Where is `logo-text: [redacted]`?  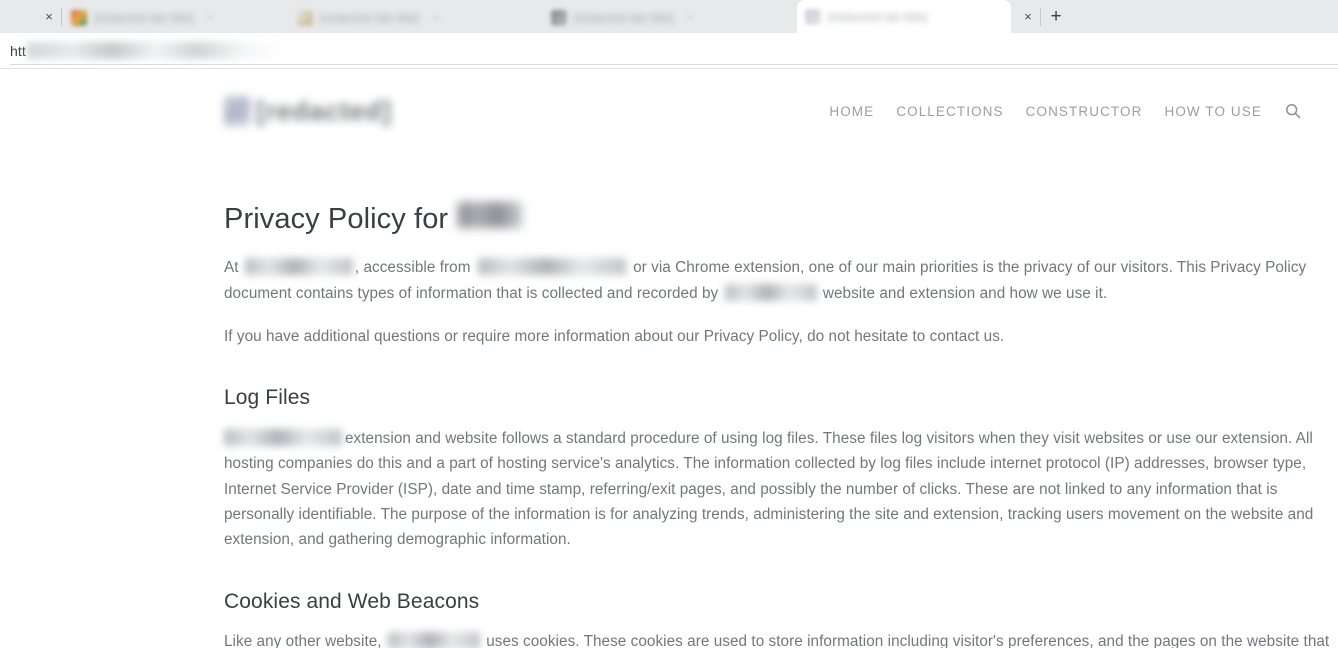 logo-text: [redacted] is located at coordinates (324, 111).